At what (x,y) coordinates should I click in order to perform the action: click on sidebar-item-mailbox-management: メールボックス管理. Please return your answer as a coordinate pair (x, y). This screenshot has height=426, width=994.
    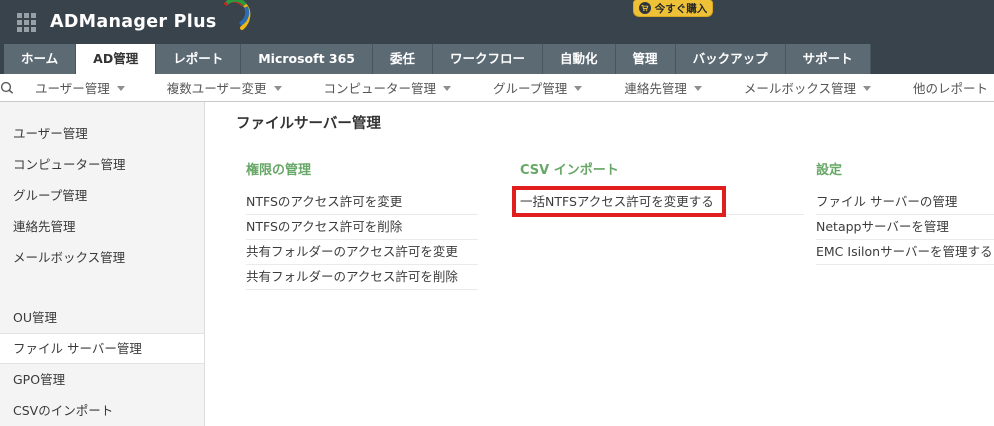
    Looking at the image, I should click on (102, 257).